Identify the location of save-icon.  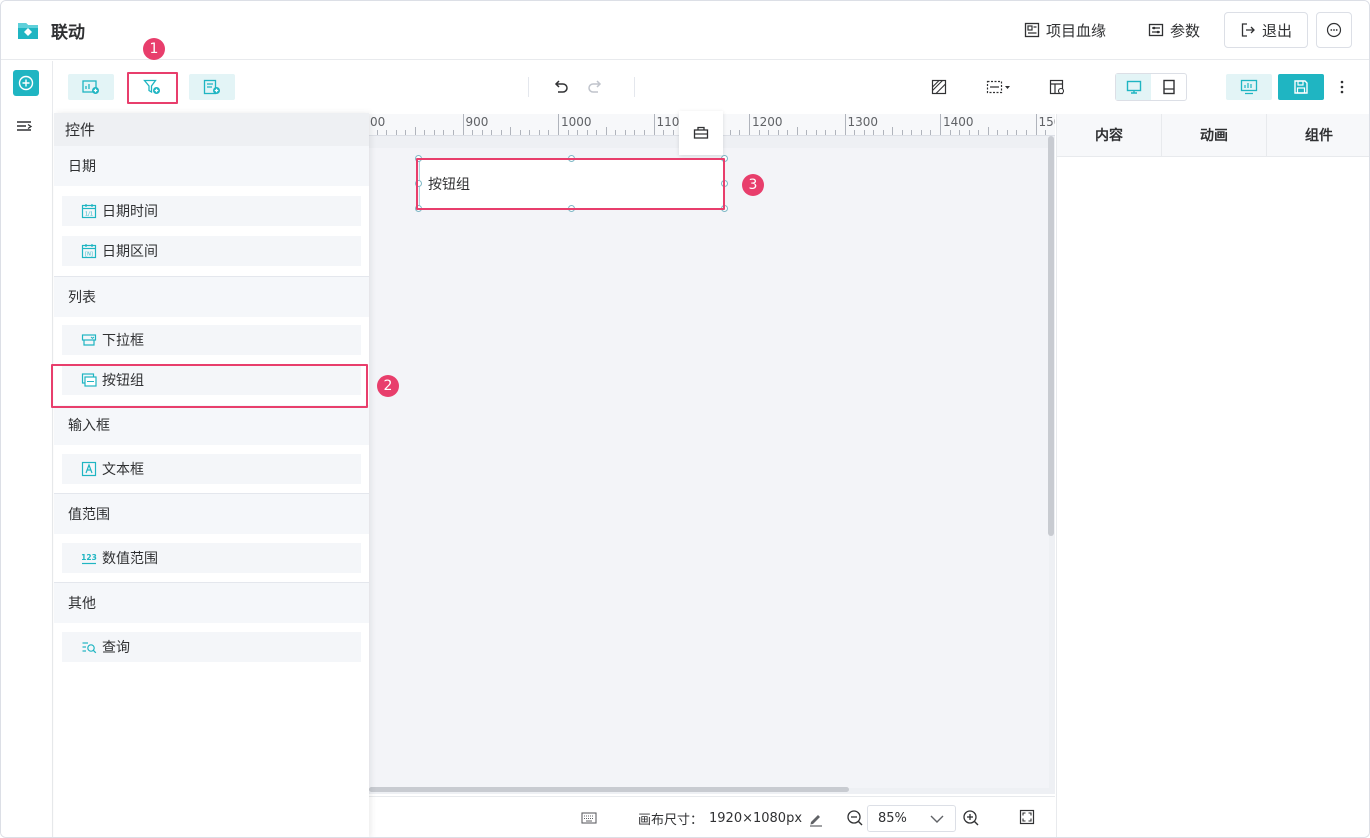
(1301, 87).